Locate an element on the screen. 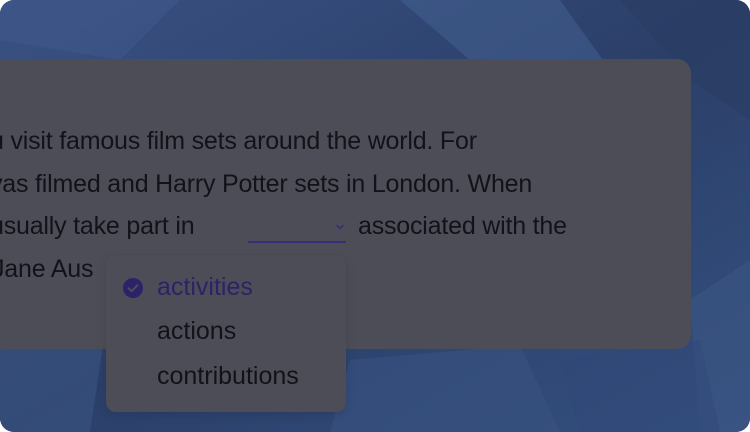  dropdown-option-activities: activities is located at coordinates (205, 287).